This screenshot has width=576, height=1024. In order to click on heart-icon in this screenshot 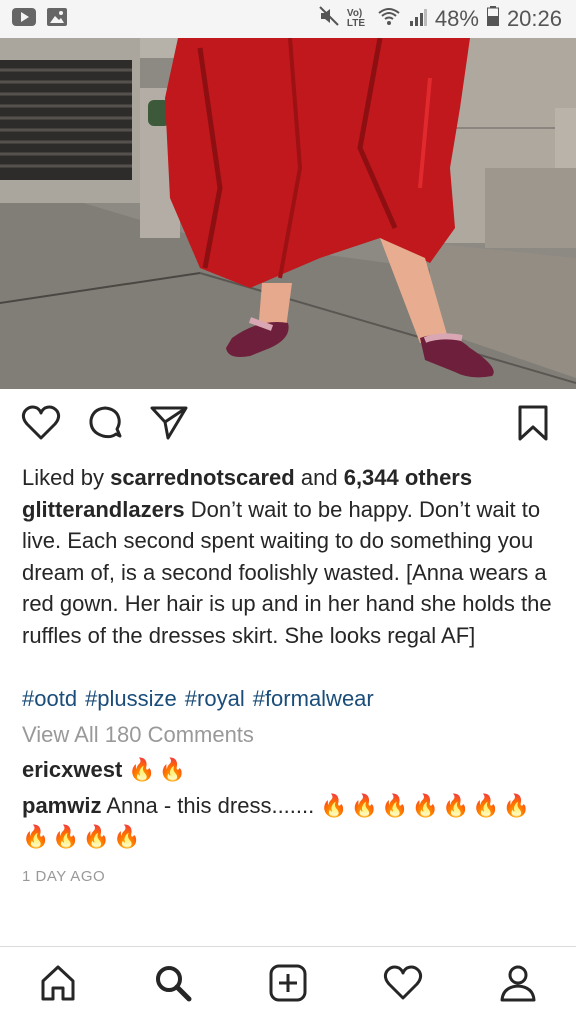, I will do `click(41, 425)`.